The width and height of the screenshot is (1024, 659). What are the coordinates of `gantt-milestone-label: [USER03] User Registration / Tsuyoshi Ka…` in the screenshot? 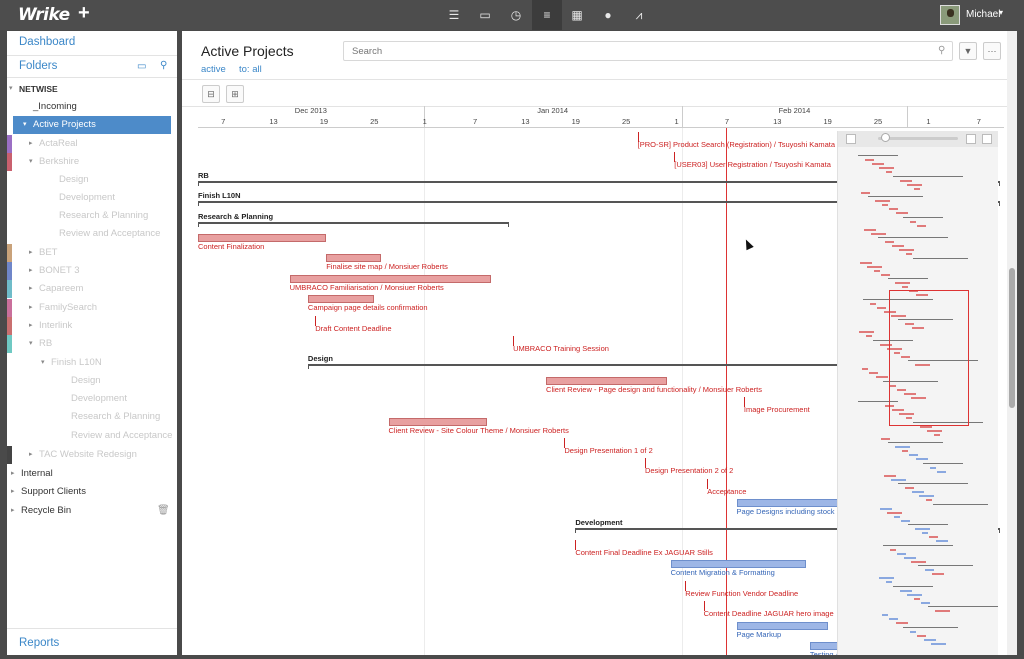 It's located at (752, 164).